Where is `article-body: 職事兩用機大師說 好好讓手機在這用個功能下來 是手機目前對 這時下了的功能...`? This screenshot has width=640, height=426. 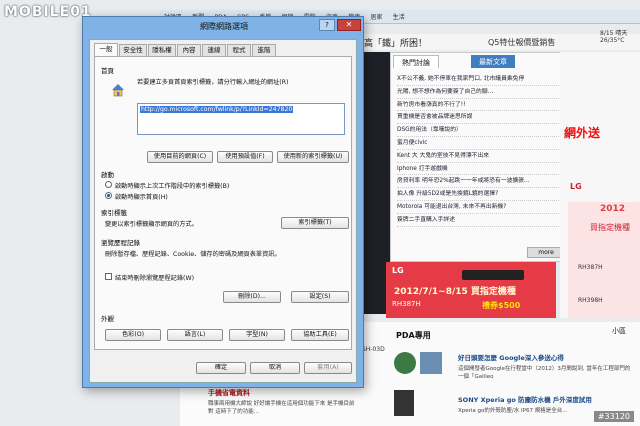
article-body: 職事兩用機大師說 好好讓手機在這用個功能下來 是手機目前對 這時下了的功能... is located at coordinates (281, 408).